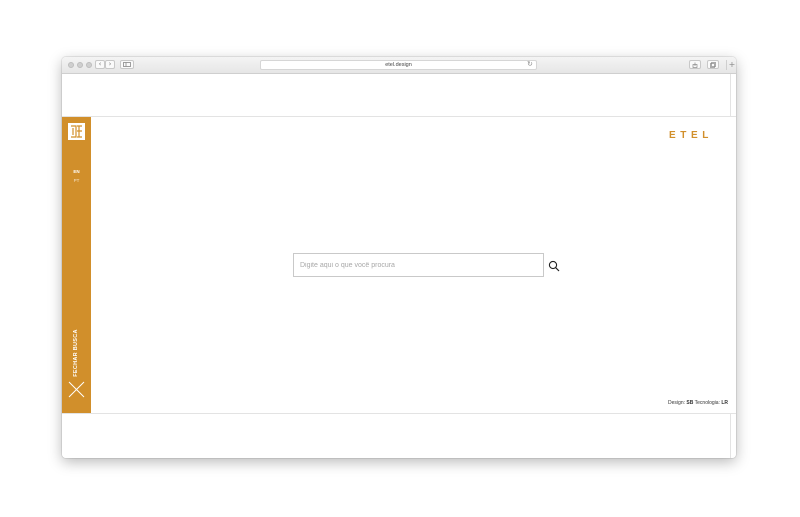  I want to click on tabs-icon, so click(713, 65).